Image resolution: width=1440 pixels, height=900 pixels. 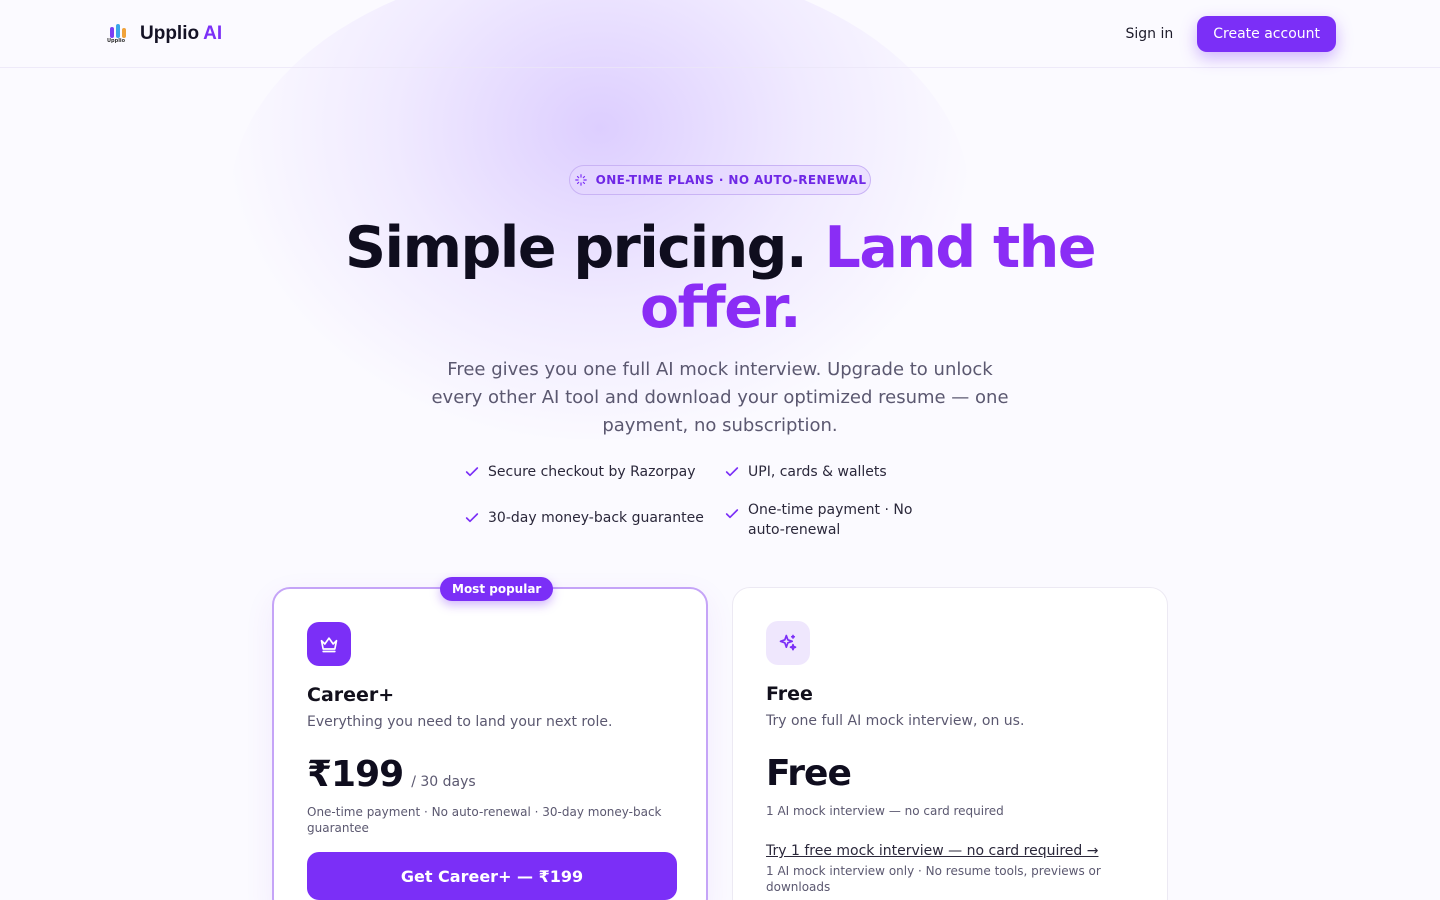 I want to click on brand-name: Upplio AI, so click(x=181, y=33).